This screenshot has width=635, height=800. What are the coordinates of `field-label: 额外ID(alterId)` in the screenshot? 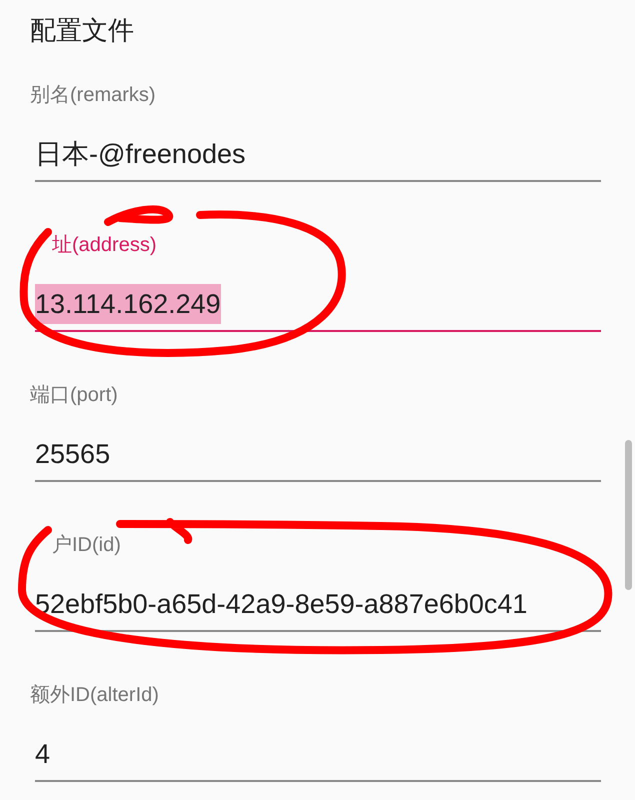 It's located at (94, 695).